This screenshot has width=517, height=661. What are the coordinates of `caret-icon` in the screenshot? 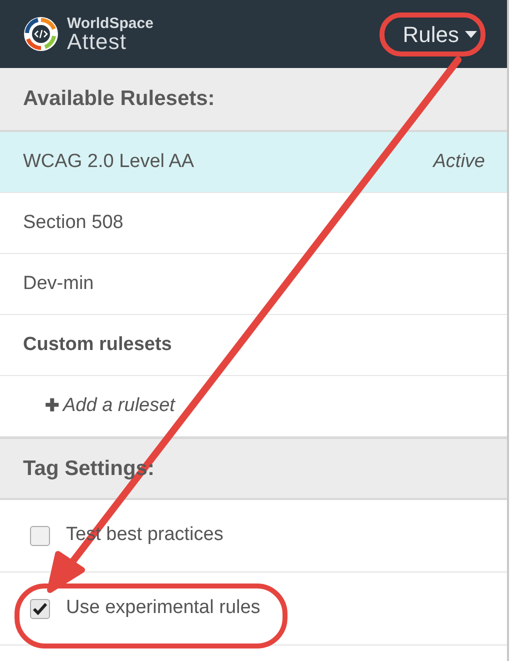 It's located at (471, 34).